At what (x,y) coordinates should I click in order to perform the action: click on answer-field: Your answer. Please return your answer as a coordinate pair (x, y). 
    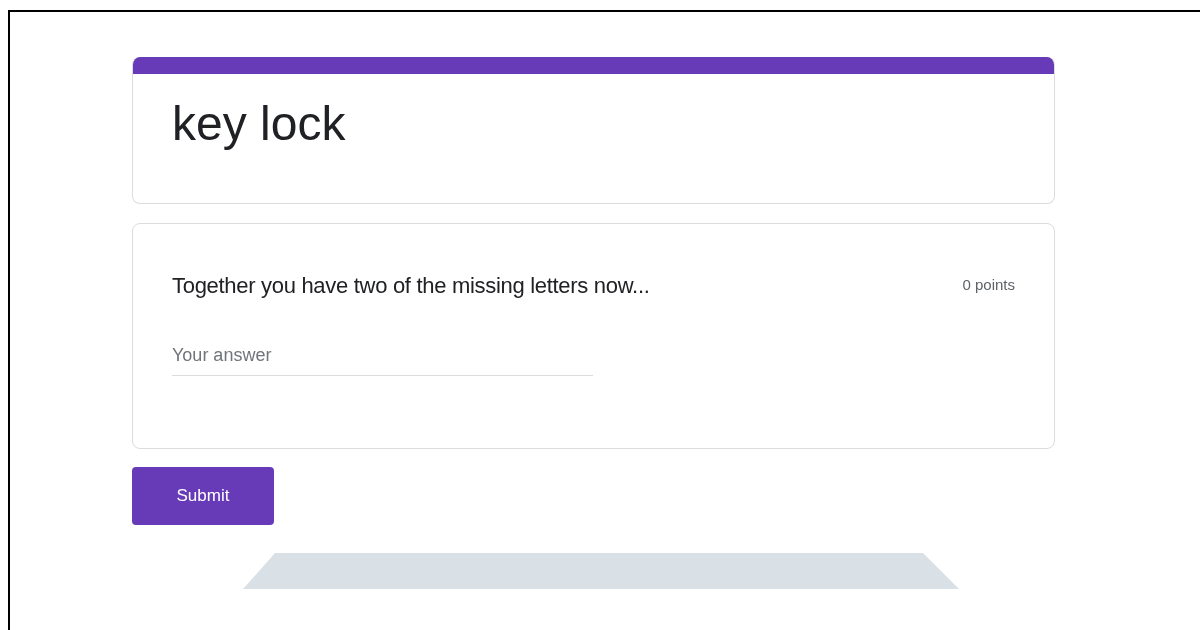
    Looking at the image, I should click on (382, 359).